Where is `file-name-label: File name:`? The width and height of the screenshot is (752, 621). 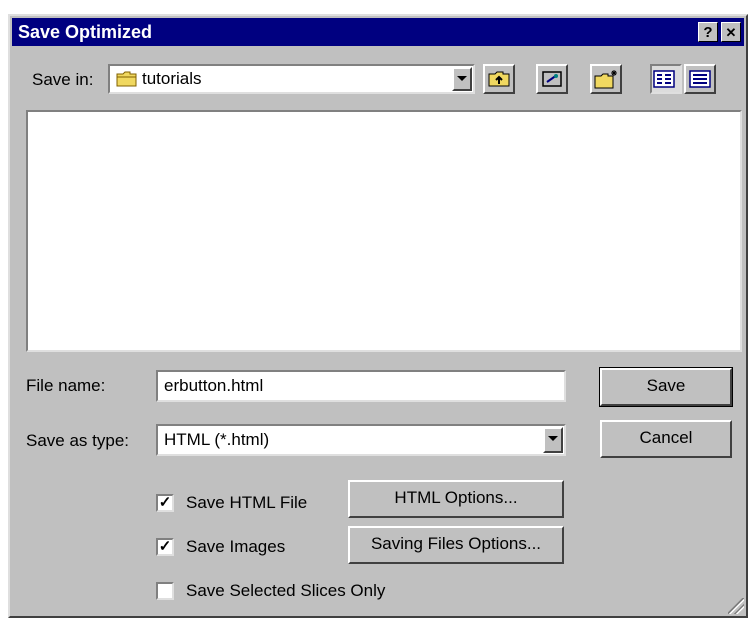 file-name-label: File name: is located at coordinates (66, 385).